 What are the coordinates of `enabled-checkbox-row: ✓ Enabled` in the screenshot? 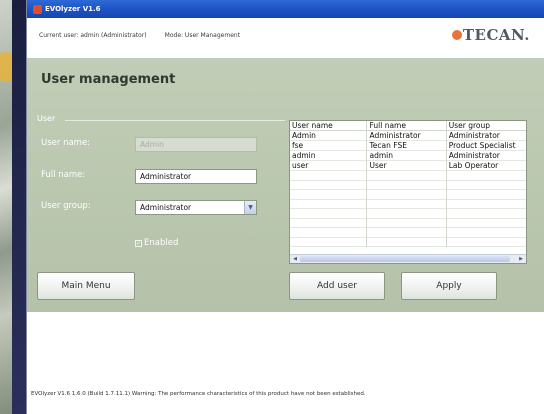 It's located at (156, 243).